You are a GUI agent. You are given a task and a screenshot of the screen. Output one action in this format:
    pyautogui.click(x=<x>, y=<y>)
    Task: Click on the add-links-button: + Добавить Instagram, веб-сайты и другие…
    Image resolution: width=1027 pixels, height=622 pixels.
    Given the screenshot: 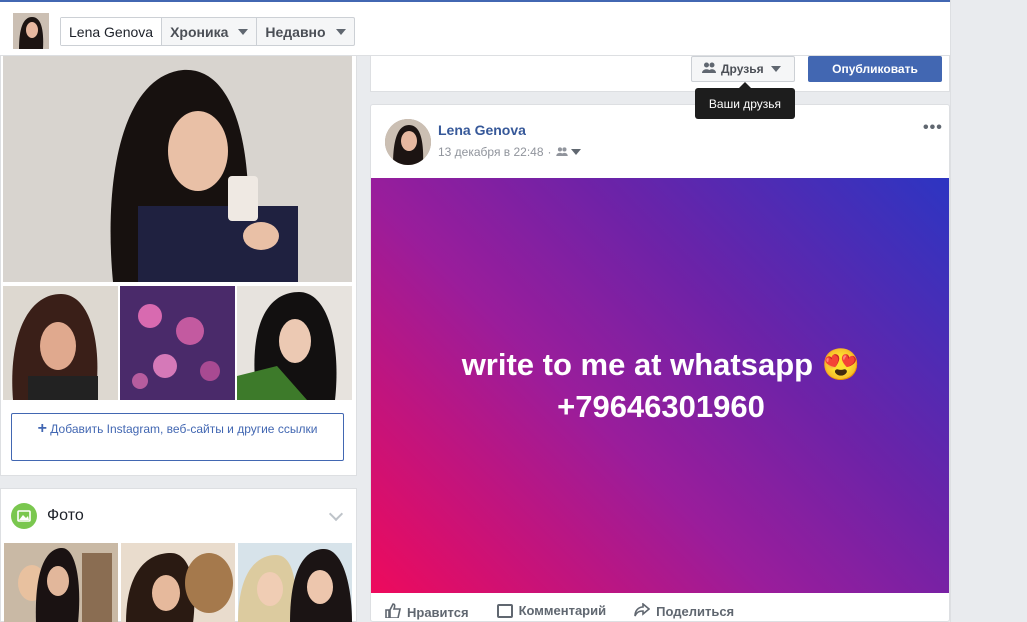 What is the action you would take?
    pyautogui.click(x=177, y=437)
    